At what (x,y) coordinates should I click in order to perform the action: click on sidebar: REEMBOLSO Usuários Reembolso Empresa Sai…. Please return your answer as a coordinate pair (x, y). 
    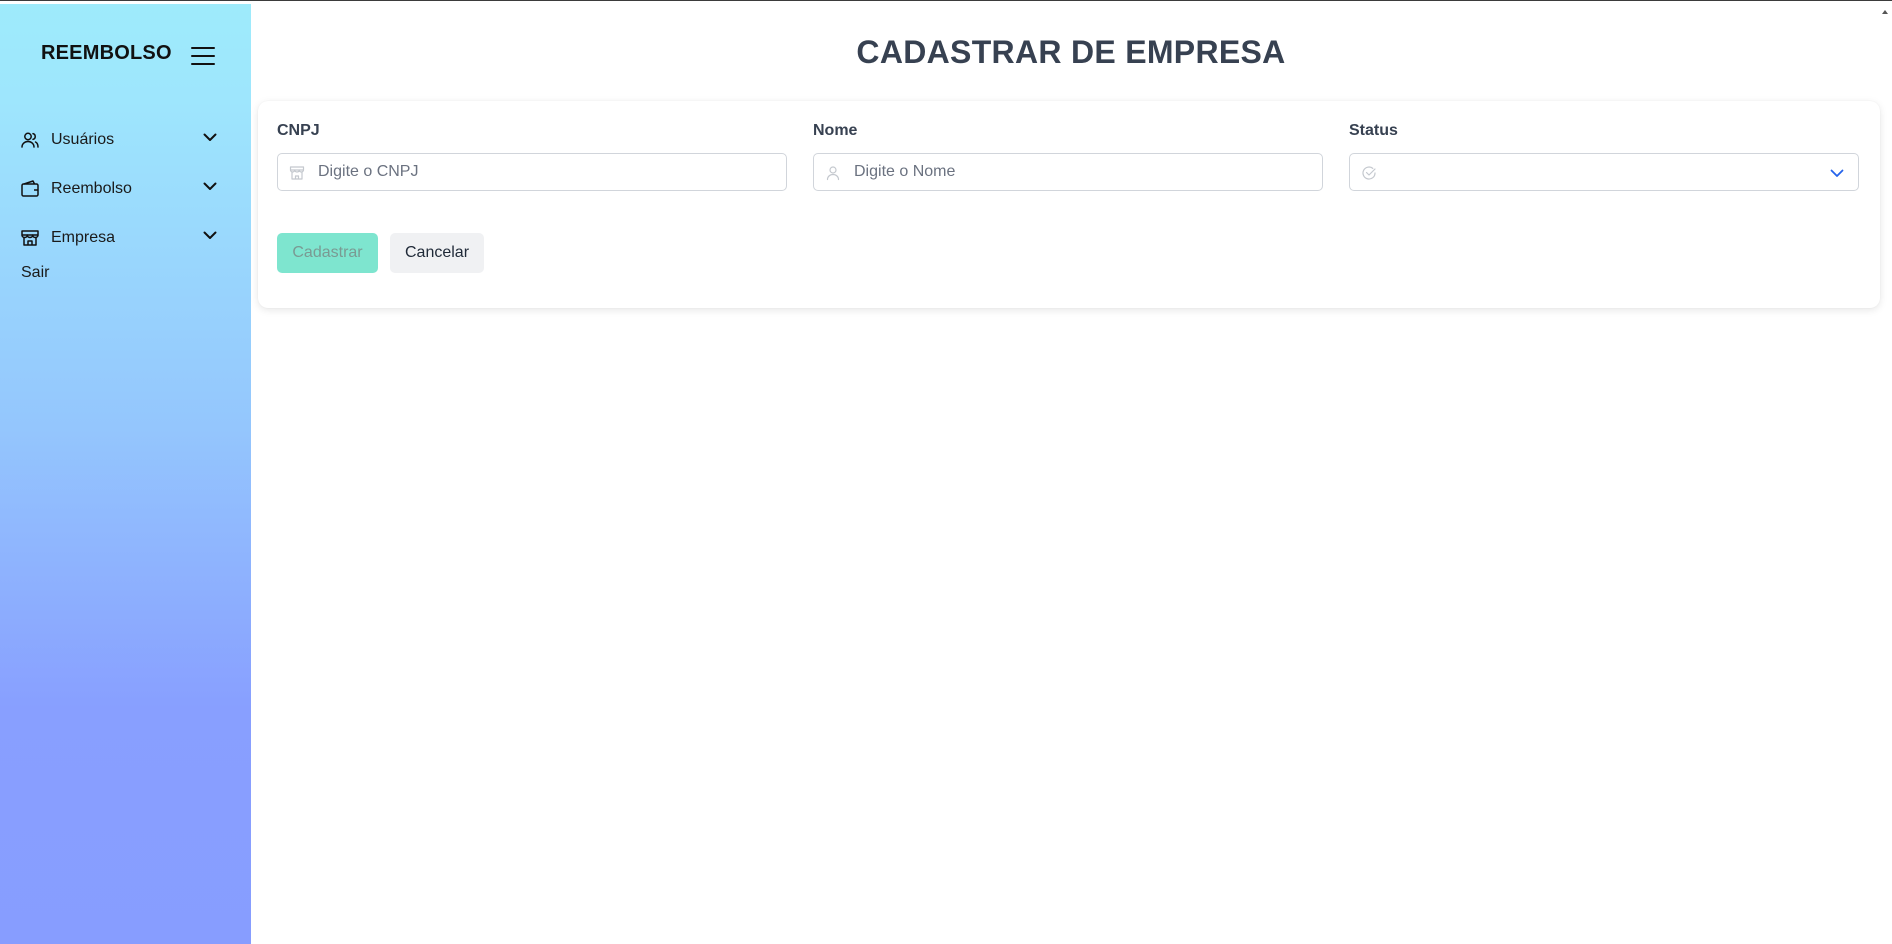
    Looking at the image, I should click on (125, 474).